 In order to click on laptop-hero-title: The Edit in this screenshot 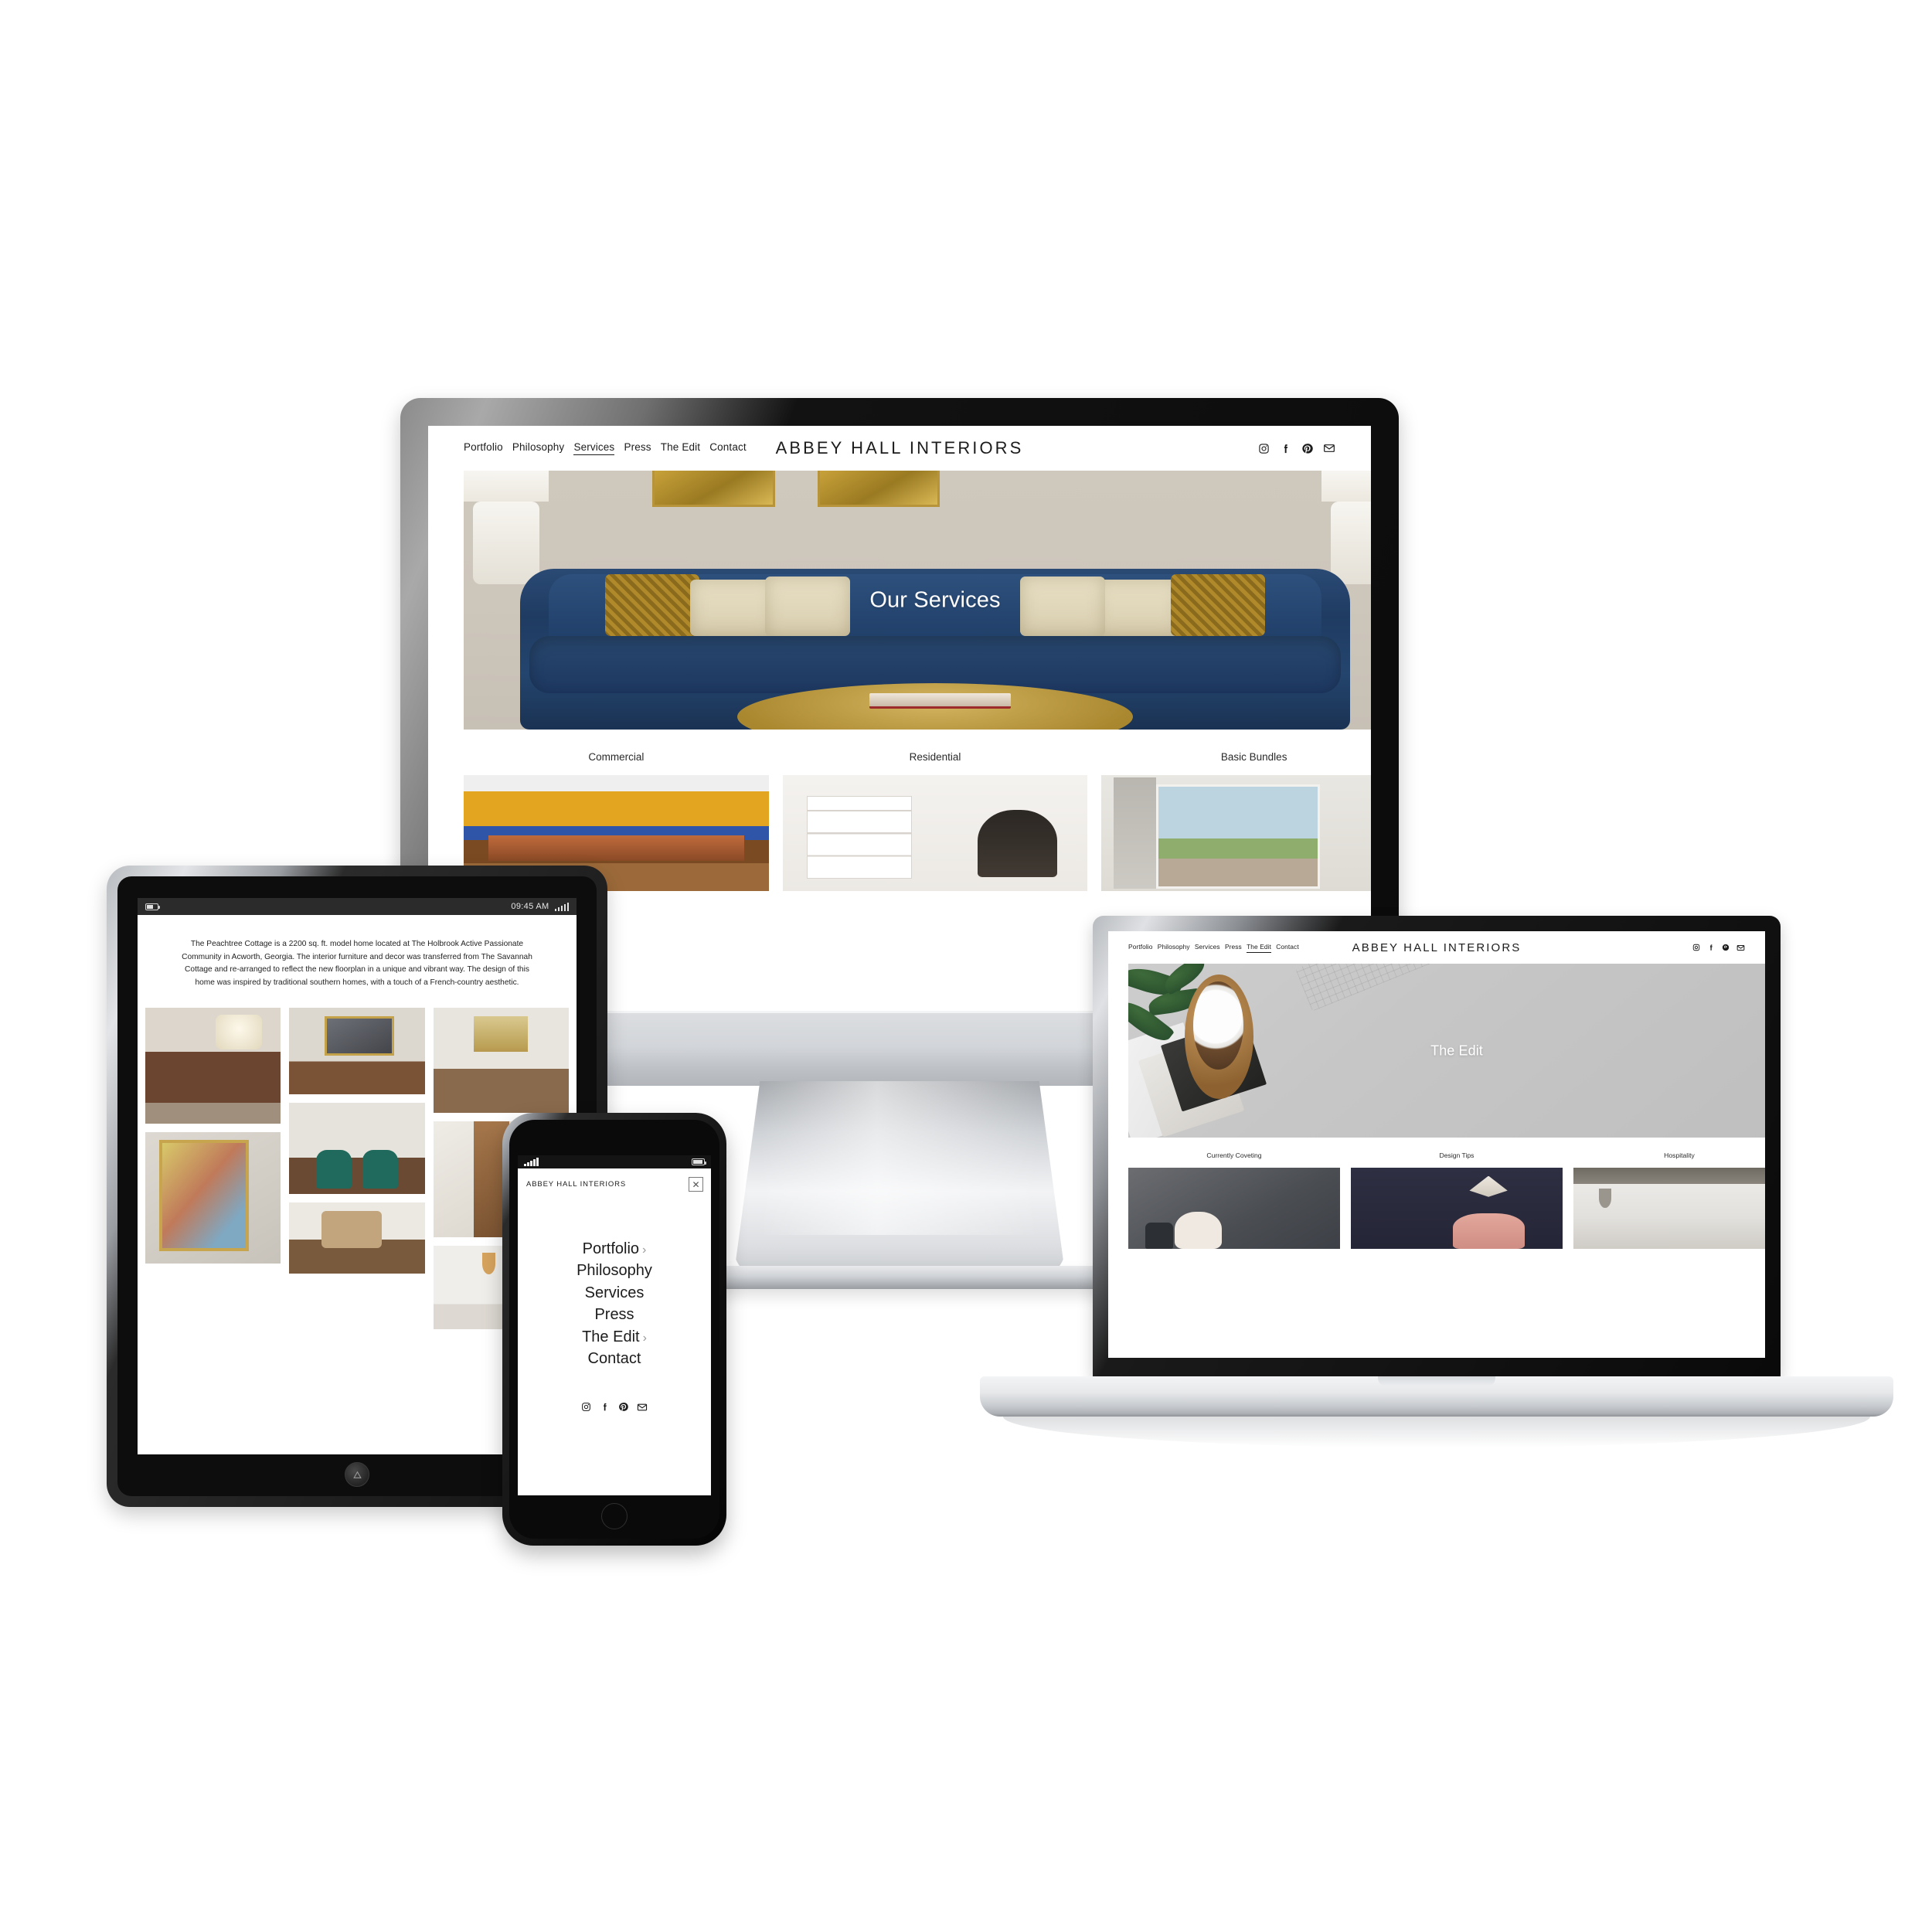, I will do `click(1456, 1050)`.